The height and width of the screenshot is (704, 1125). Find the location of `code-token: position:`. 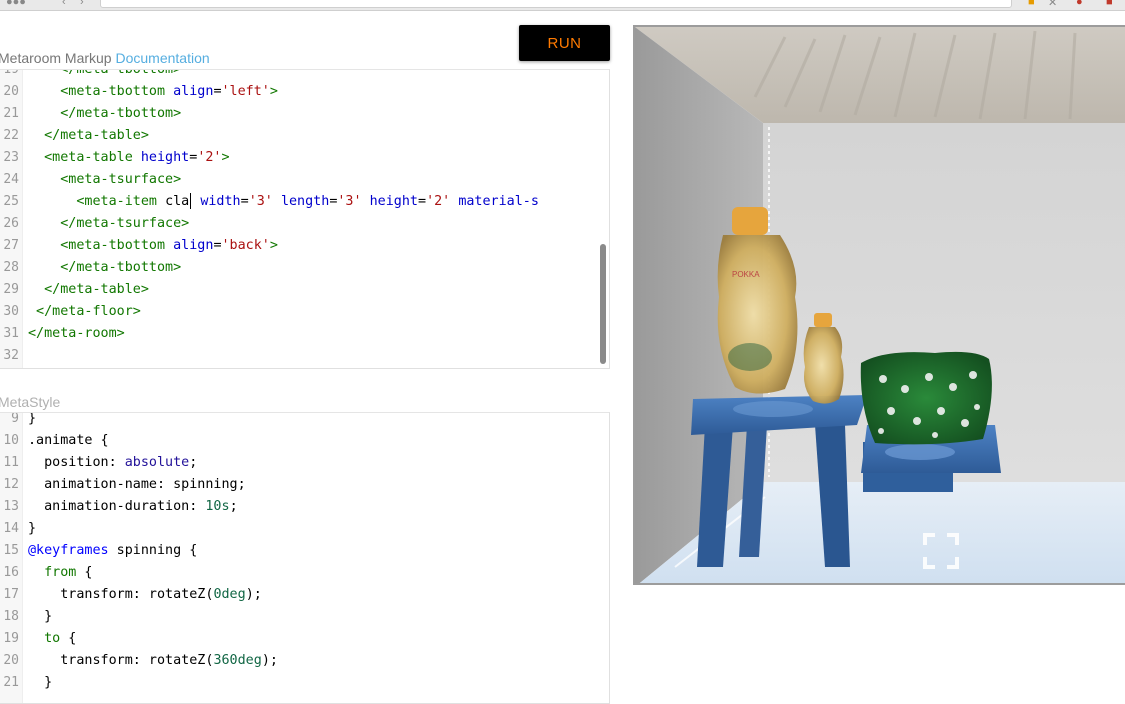

code-token: position: is located at coordinates (76, 462).